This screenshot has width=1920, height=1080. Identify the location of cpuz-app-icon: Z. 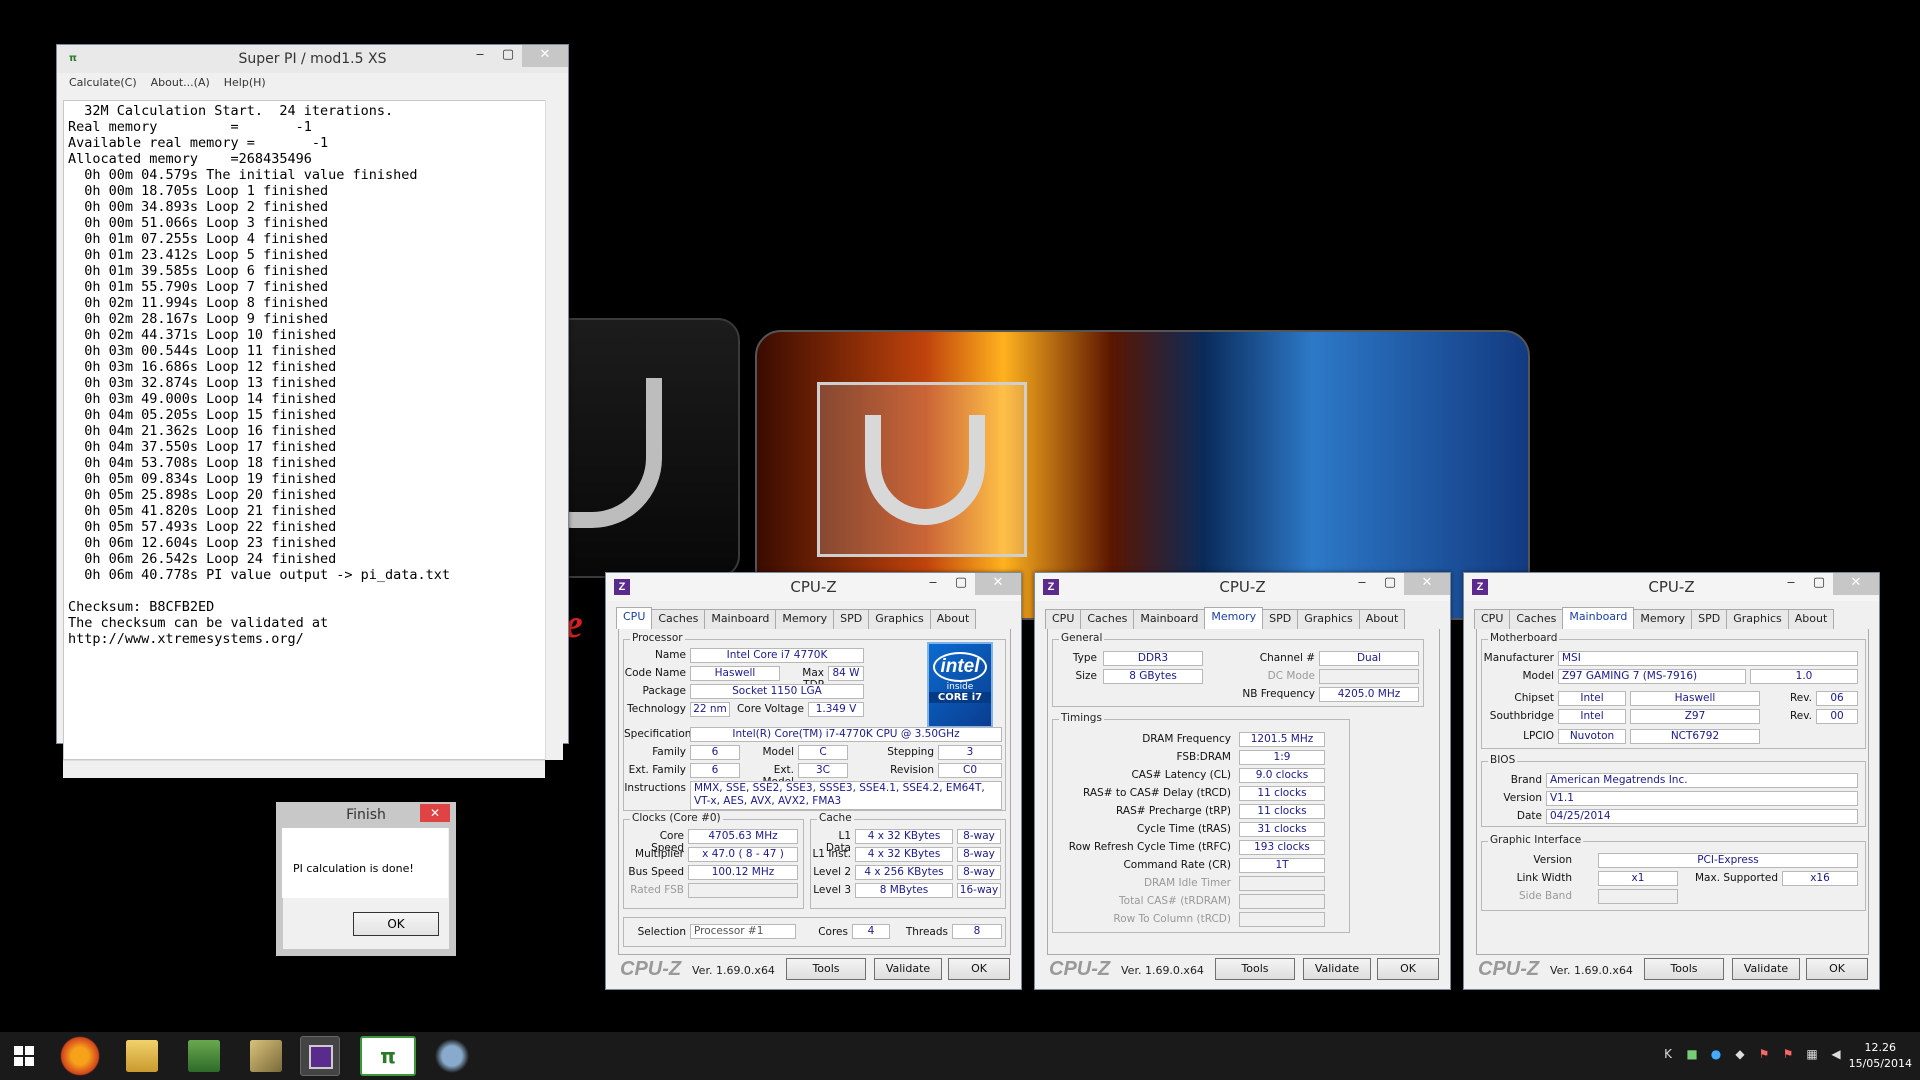
(1480, 587).